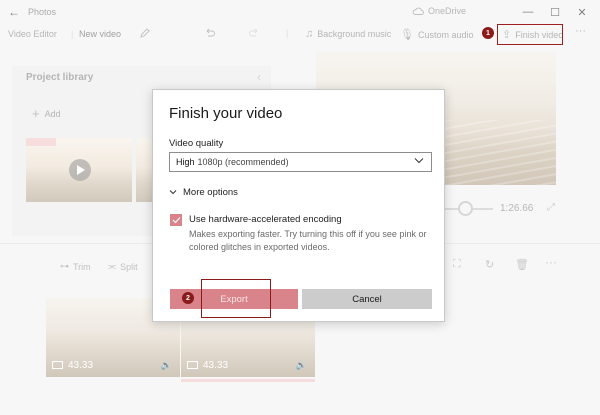  I want to click on more-options-label: More options, so click(210, 192).